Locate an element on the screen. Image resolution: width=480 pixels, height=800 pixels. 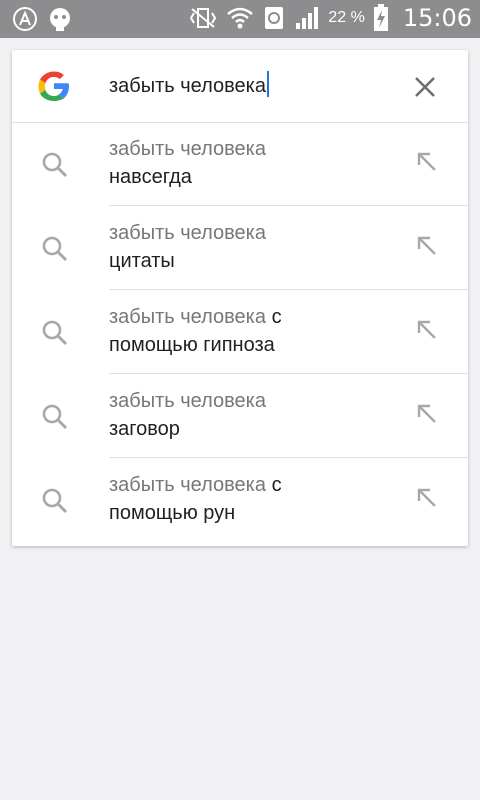
suggestion-item: забыть человека с помощью рун is located at coordinates (240, 500).